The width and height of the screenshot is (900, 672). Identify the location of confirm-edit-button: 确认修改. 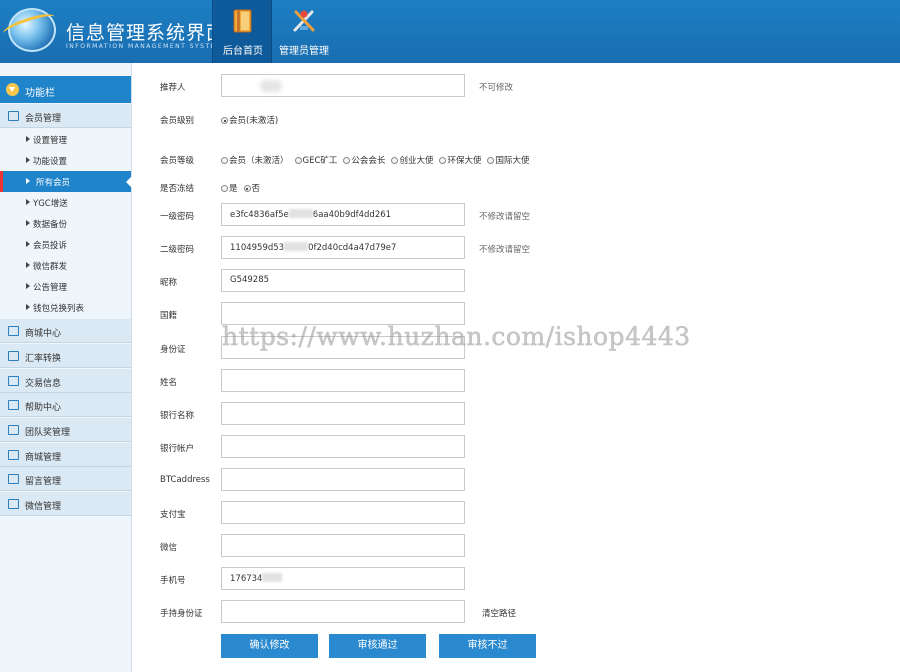
(269, 646).